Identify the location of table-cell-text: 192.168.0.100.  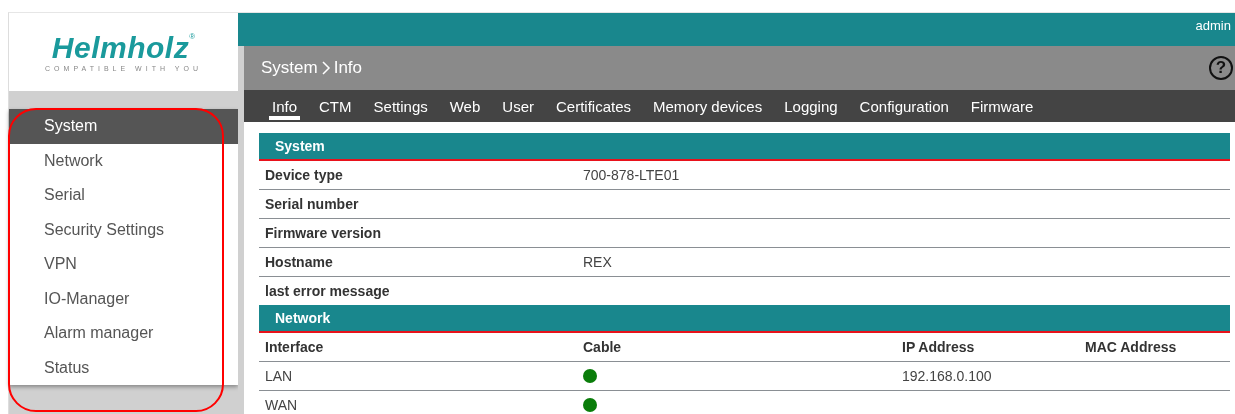
(947, 376).